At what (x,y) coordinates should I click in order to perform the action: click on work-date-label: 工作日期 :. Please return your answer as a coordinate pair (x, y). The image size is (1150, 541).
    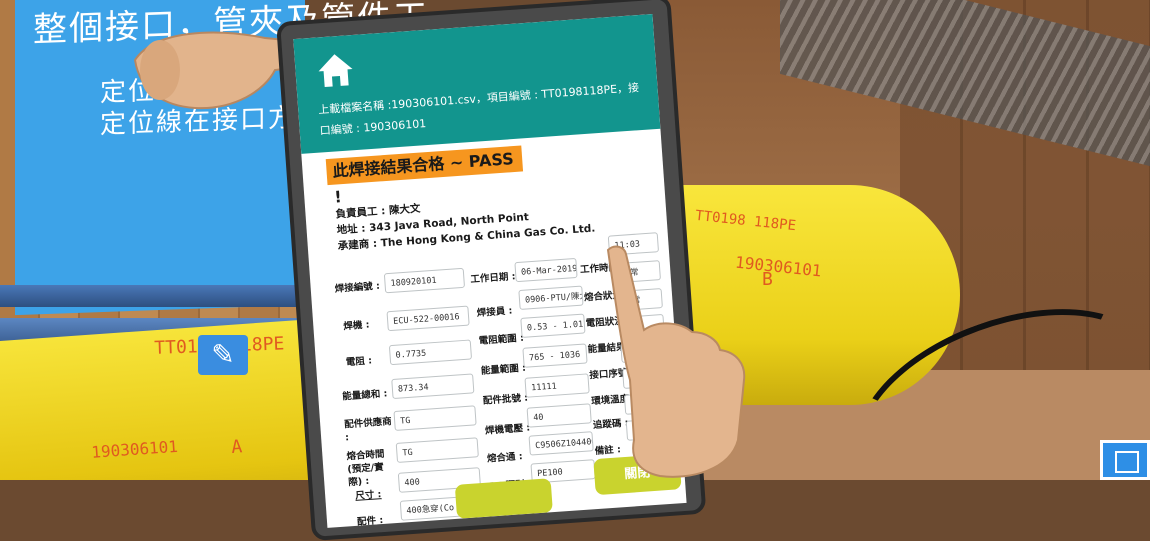
    Looking at the image, I should click on (493, 278).